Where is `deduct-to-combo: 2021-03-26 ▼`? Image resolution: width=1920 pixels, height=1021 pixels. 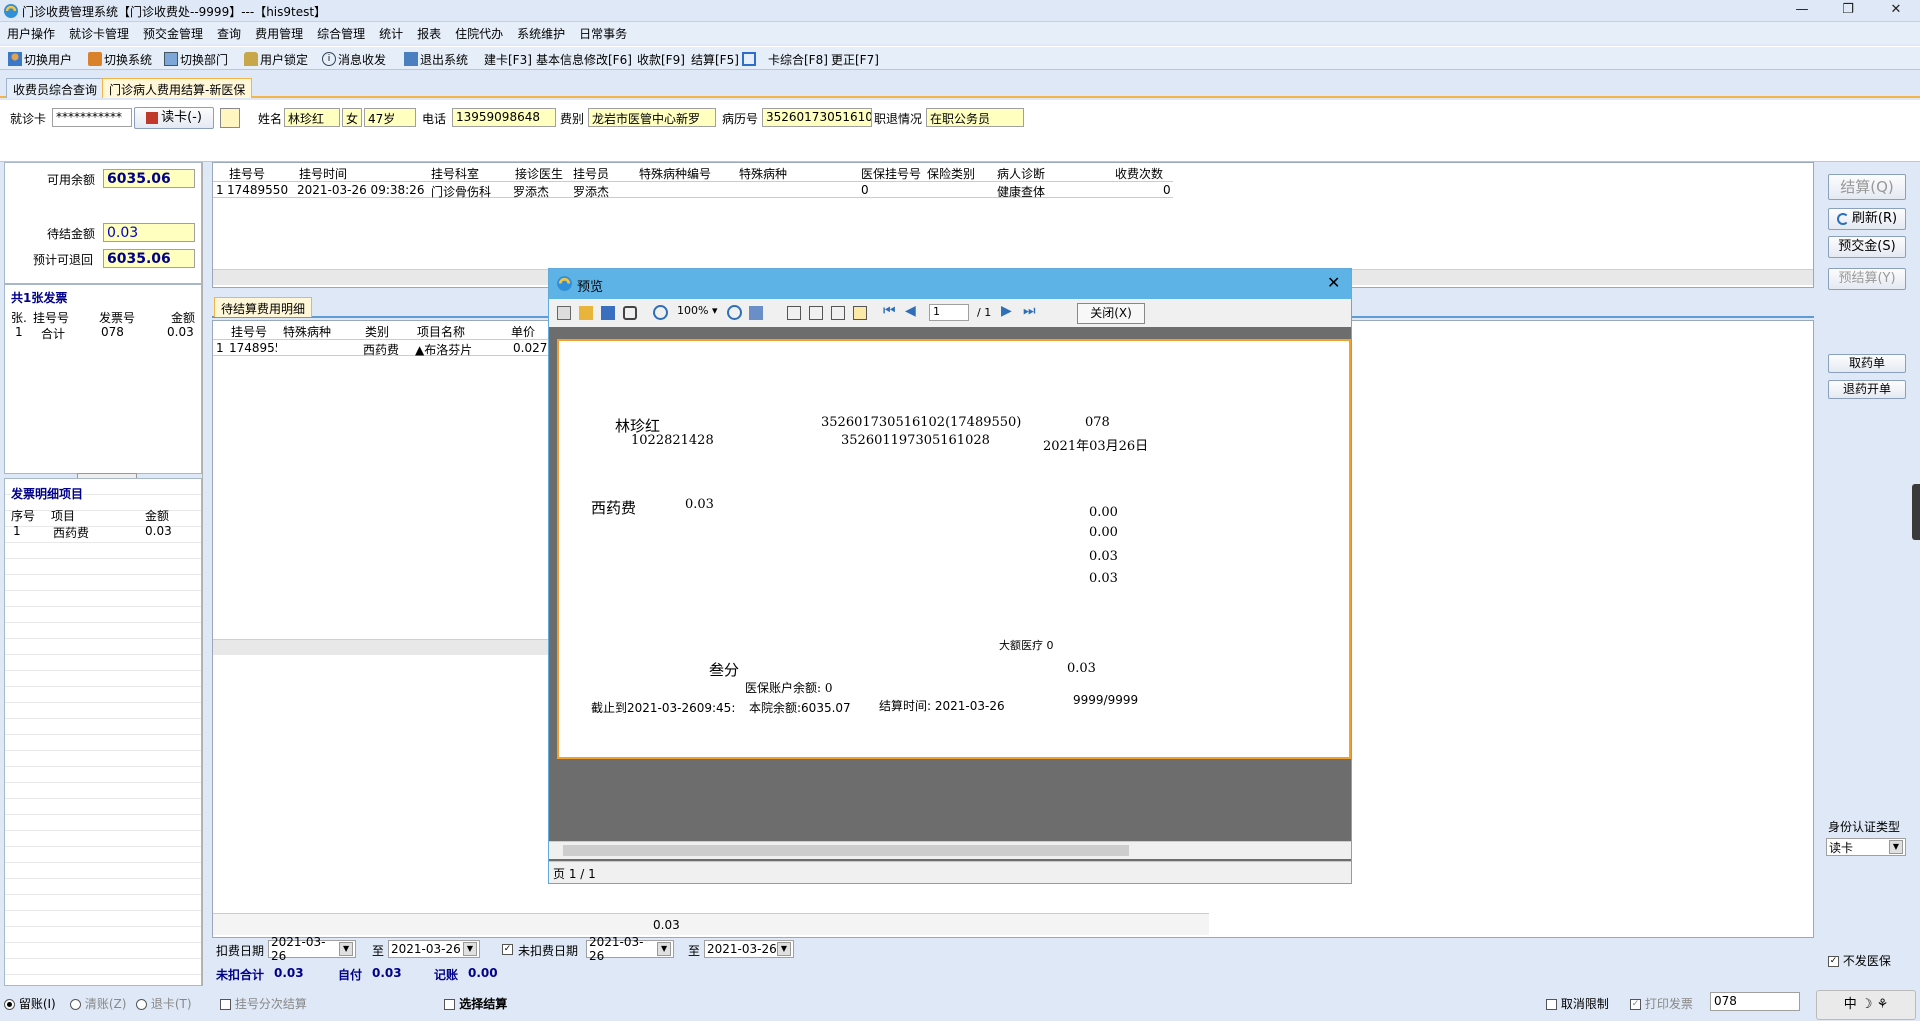
deduct-to-combo: 2021-03-26 ▼ is located at coordinates (434, 949).